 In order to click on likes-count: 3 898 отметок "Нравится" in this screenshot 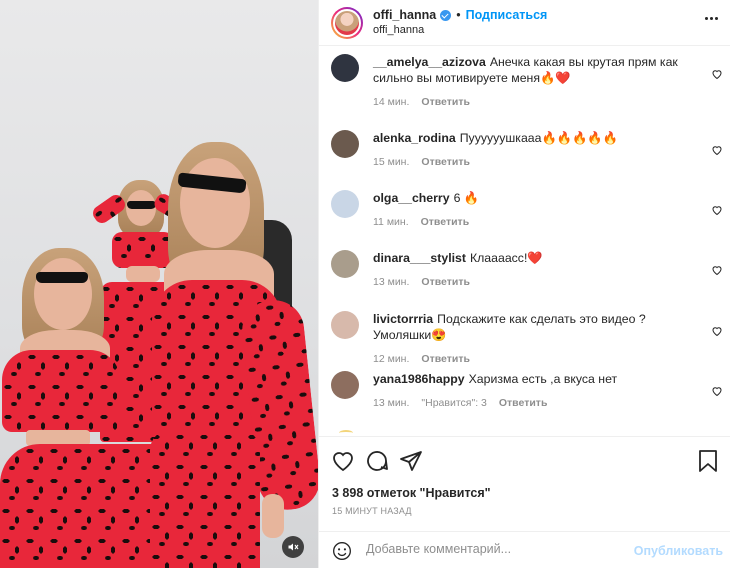, I will do `click(411, 493)`.